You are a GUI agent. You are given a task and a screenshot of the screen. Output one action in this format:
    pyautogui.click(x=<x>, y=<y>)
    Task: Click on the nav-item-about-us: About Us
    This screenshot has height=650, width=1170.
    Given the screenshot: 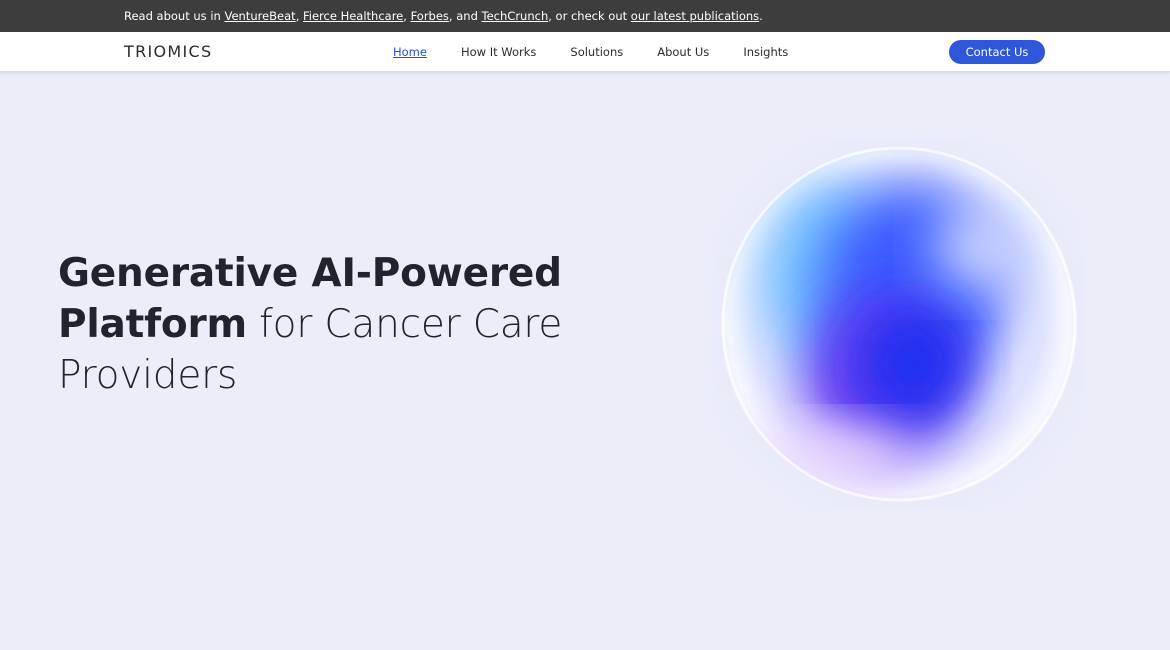 What is the action you would take?
    pyautogui.click(x=683, y=52)
    